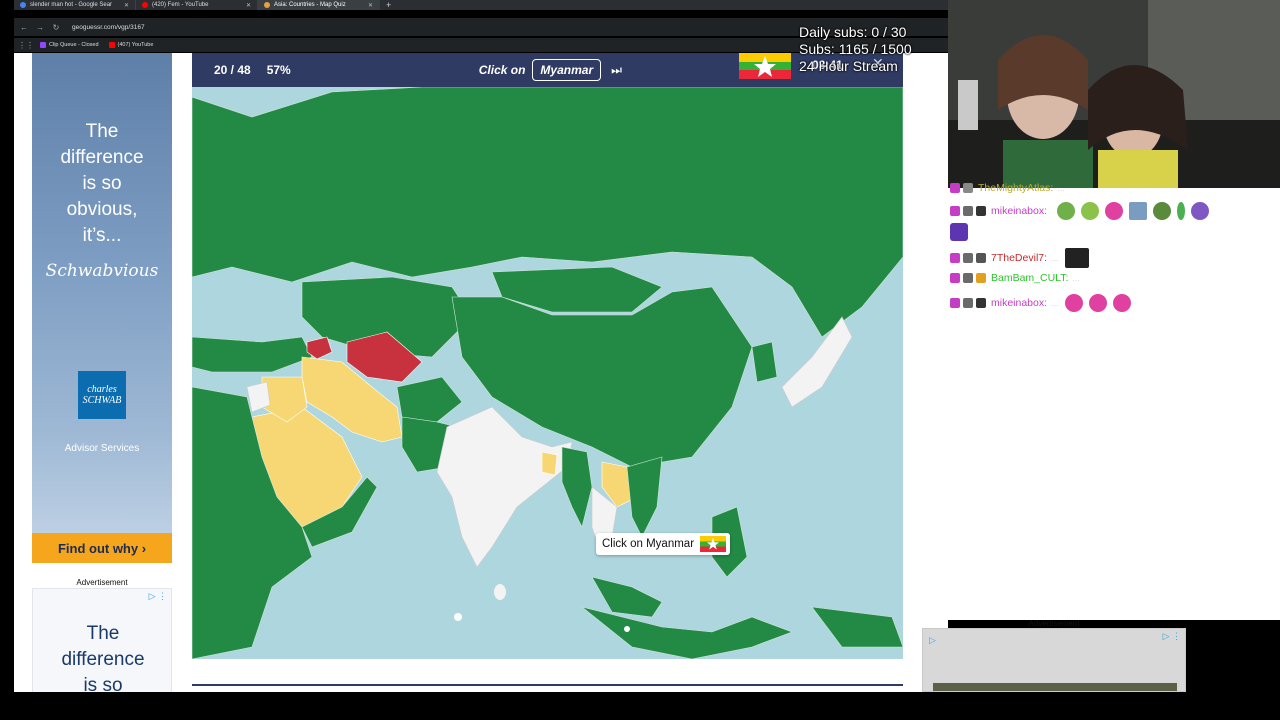 This screenshot has width=1280, height=720. I want to click on chat-emote-row, so click(959, 232).